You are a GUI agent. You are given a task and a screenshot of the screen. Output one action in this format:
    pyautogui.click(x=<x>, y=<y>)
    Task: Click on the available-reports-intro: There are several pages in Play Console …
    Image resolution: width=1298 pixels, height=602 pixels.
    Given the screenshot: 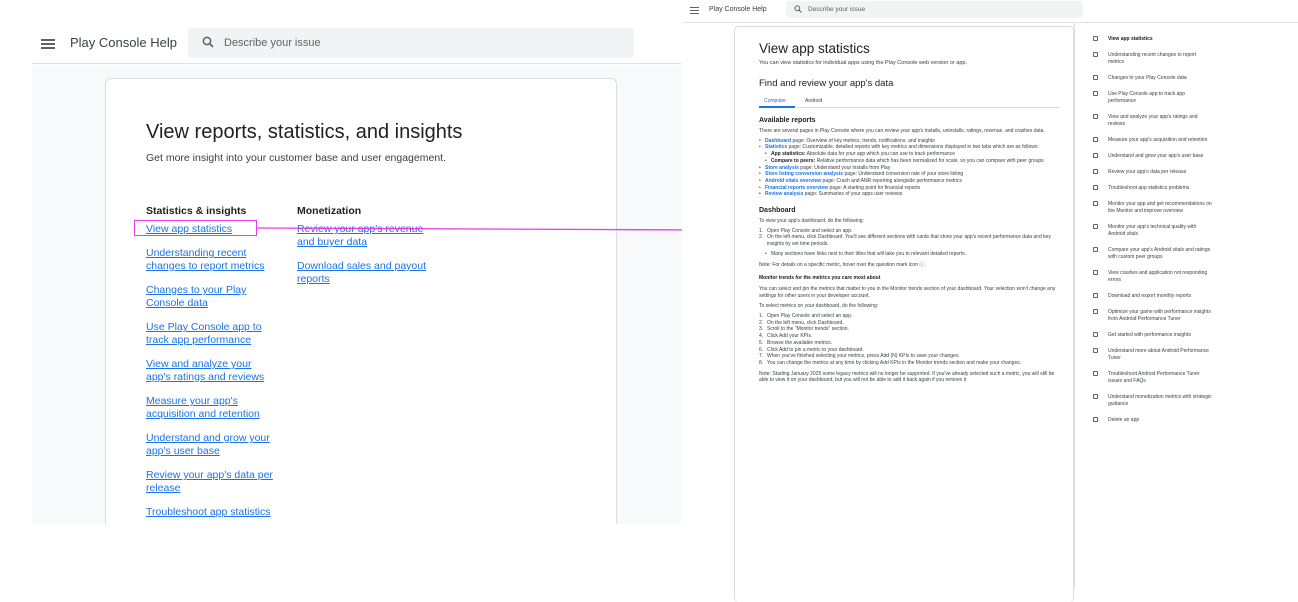 What is the action you would take?
    pyautogui.click(x=902, y=131)
    